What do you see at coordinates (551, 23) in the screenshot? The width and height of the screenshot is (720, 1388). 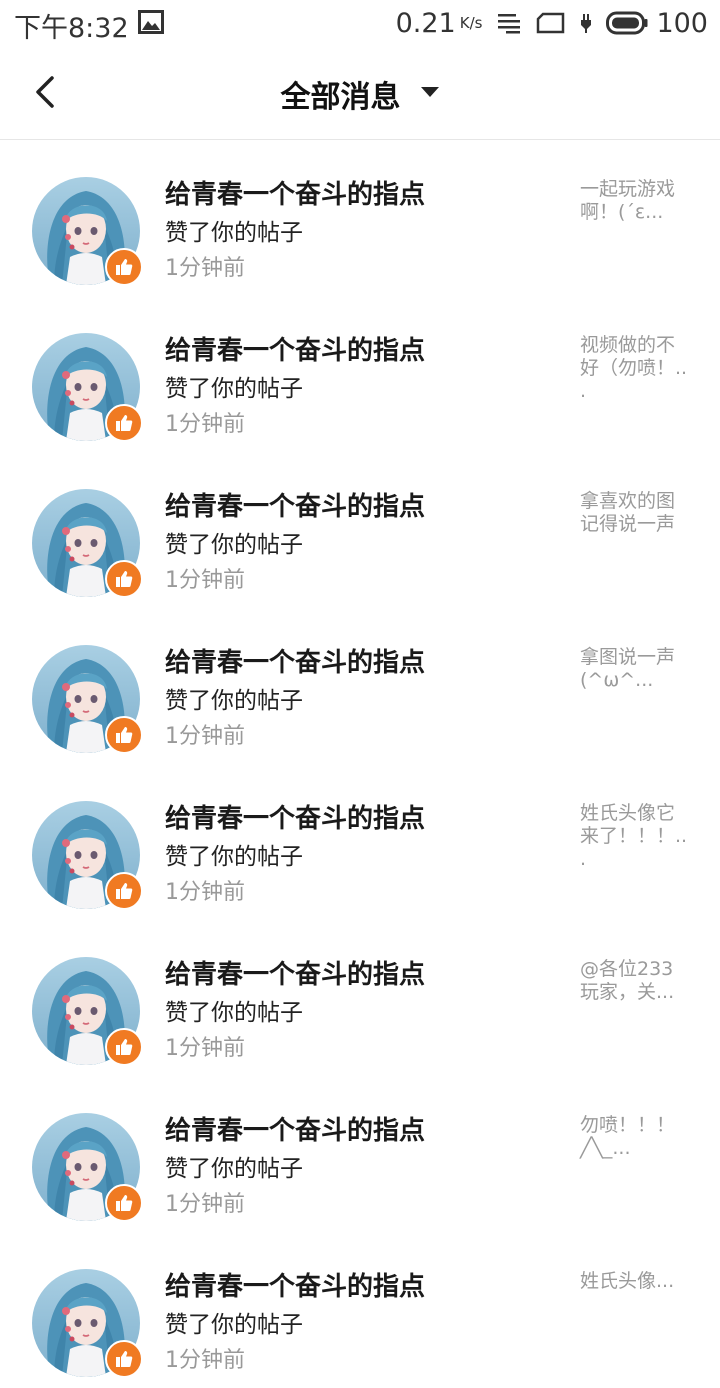 I see `sim-card-icon` at bounding box center [551, 23].